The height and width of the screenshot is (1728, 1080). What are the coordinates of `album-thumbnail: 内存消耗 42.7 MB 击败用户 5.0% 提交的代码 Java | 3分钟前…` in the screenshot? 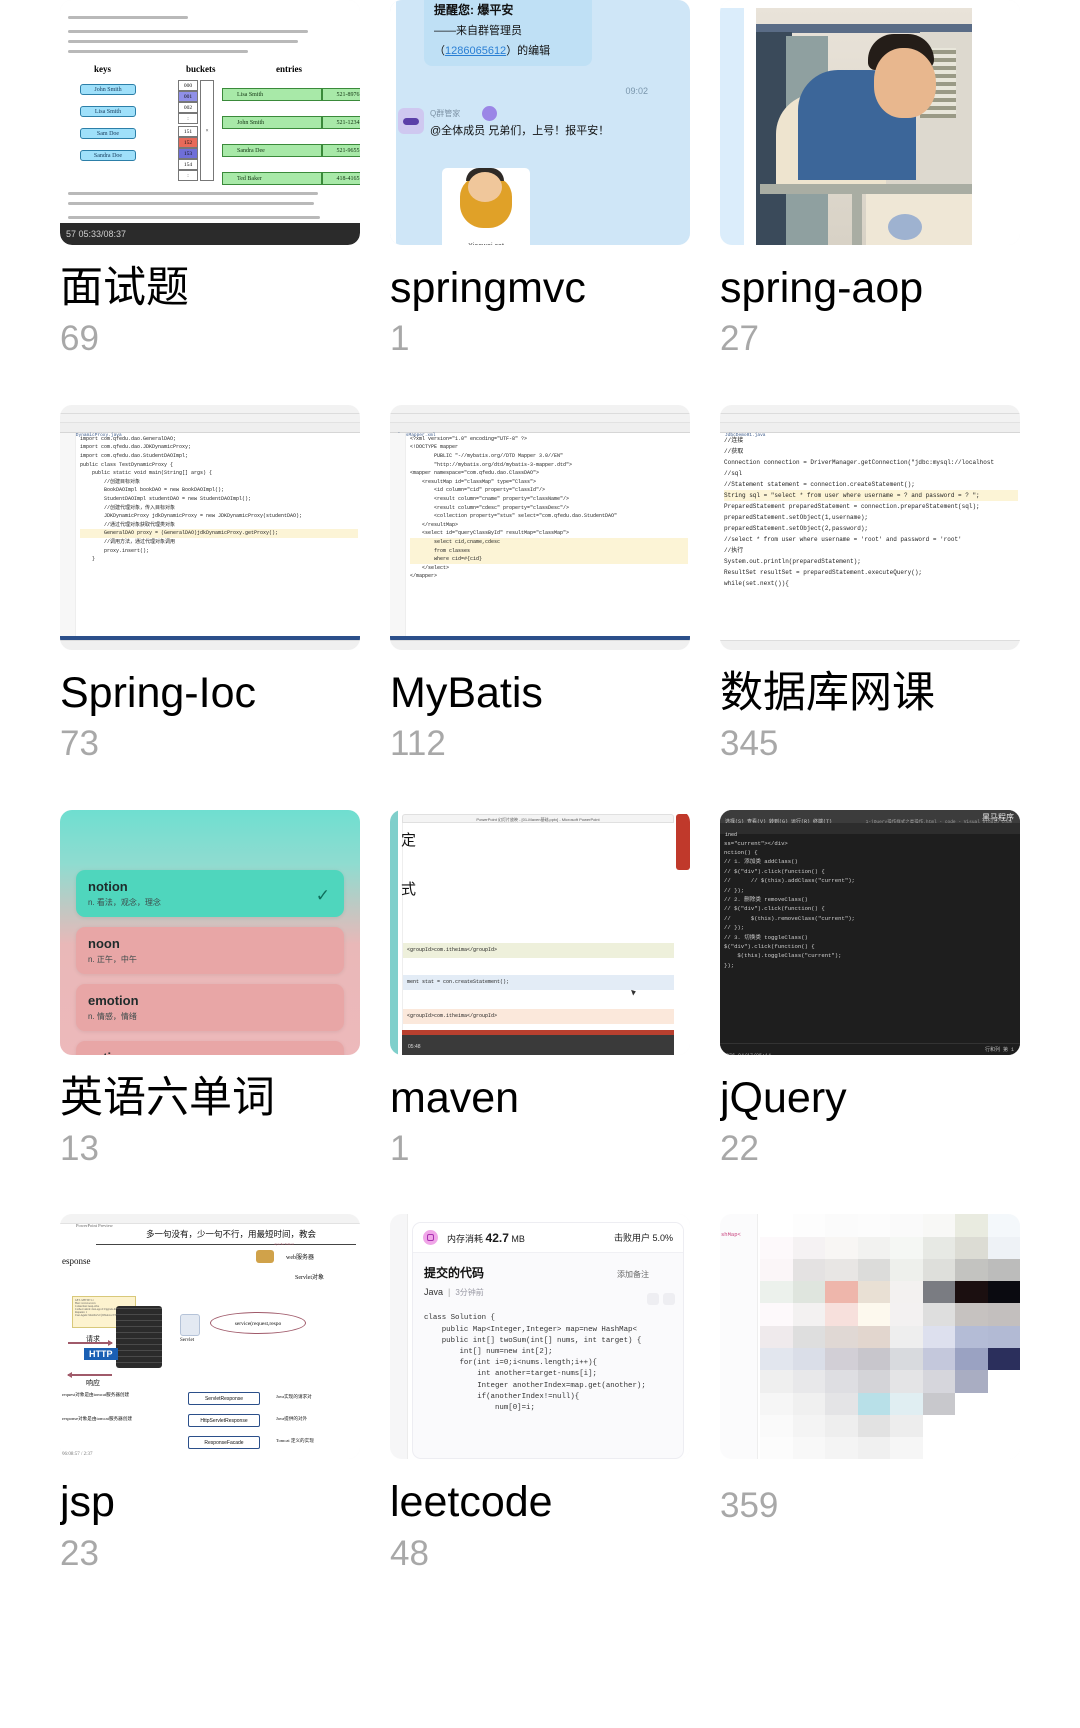 It's located at (540, 1337).